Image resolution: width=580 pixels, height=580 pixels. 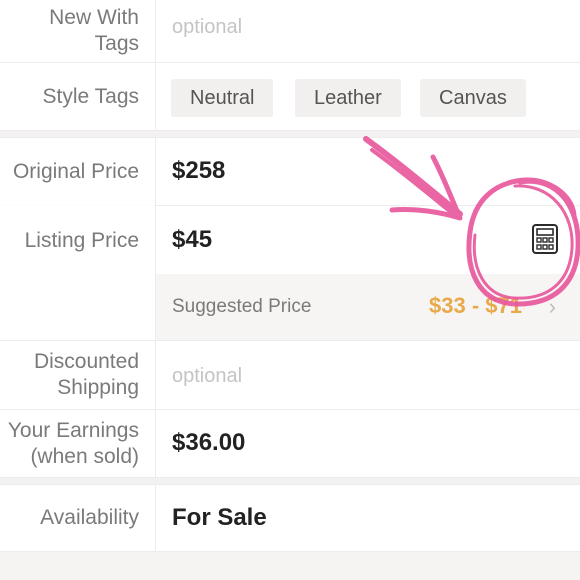 What do you see at coordinates (199, 170) in the screenshot?
I see `original-price-value: $258` at bounding box center [199, 170].